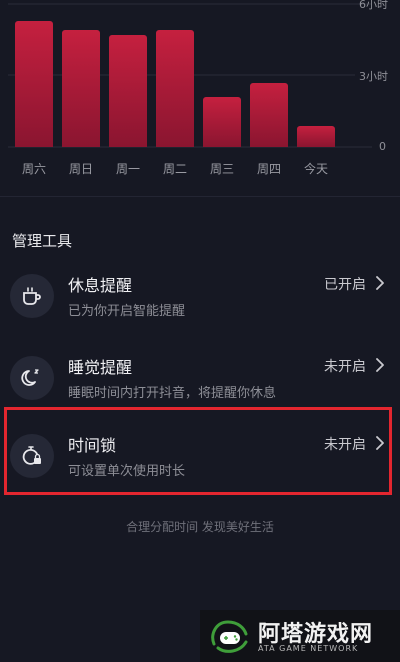 This screenshot has height=662, width=400. Describe the element at coordinates (100, 367) in the screenshot. I see `tool-title: 睡觉提醒` at that location.